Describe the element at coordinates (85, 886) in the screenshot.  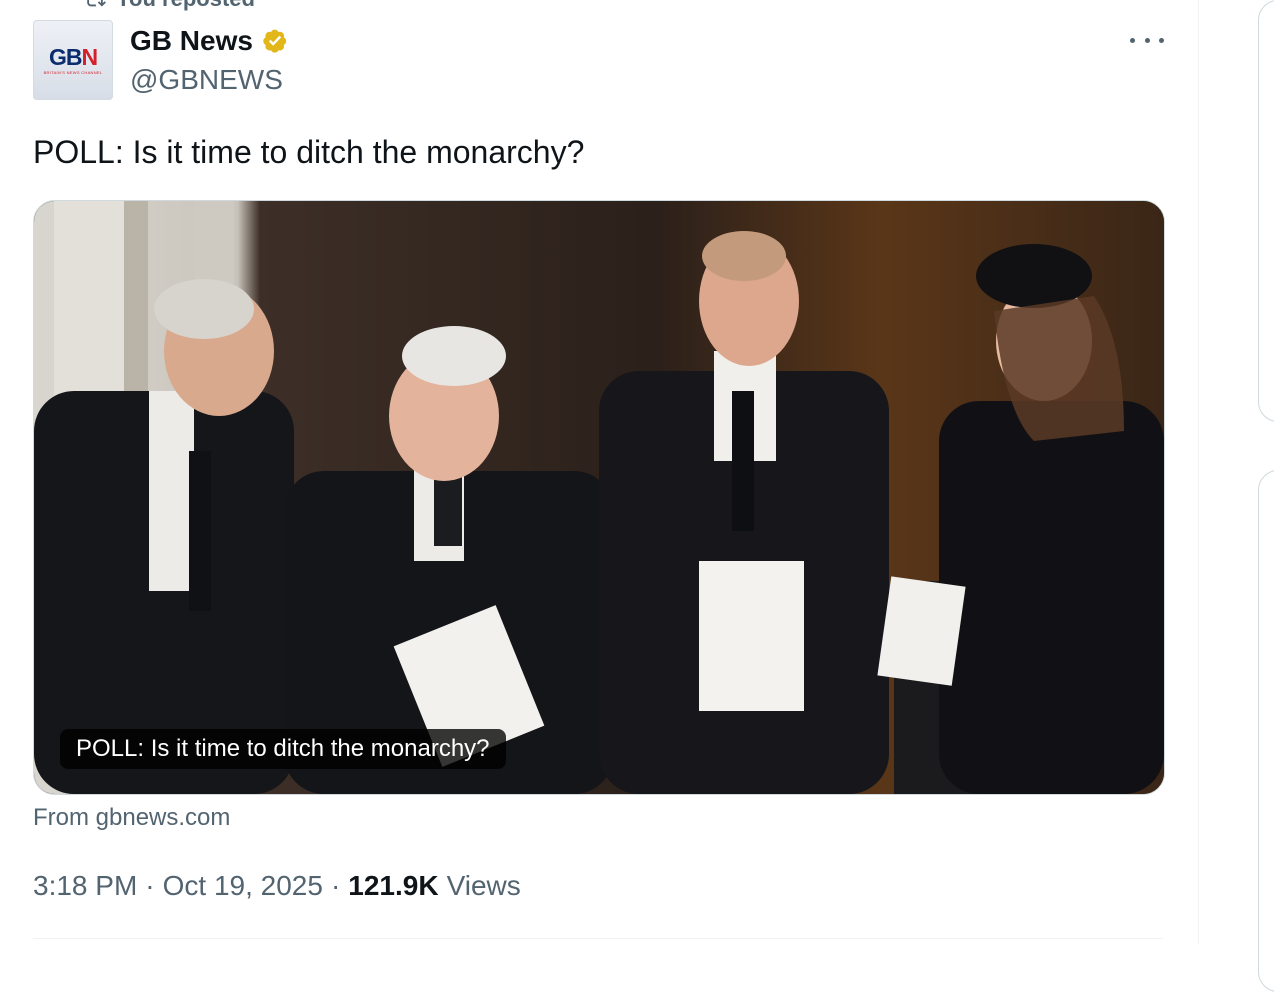
I see `tweet-time: 3:18 PM` at that location.